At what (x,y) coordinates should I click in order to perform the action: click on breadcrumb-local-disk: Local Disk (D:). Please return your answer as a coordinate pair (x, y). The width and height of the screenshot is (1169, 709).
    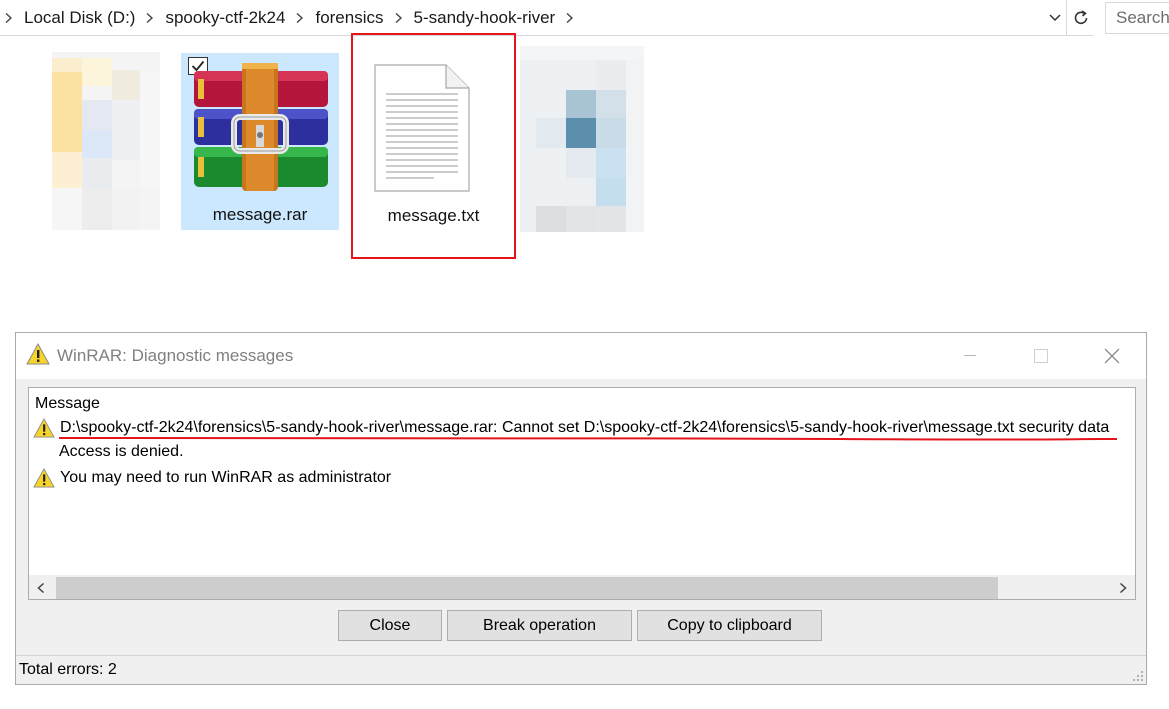
    Looking at the image, I should click on (79, 18).